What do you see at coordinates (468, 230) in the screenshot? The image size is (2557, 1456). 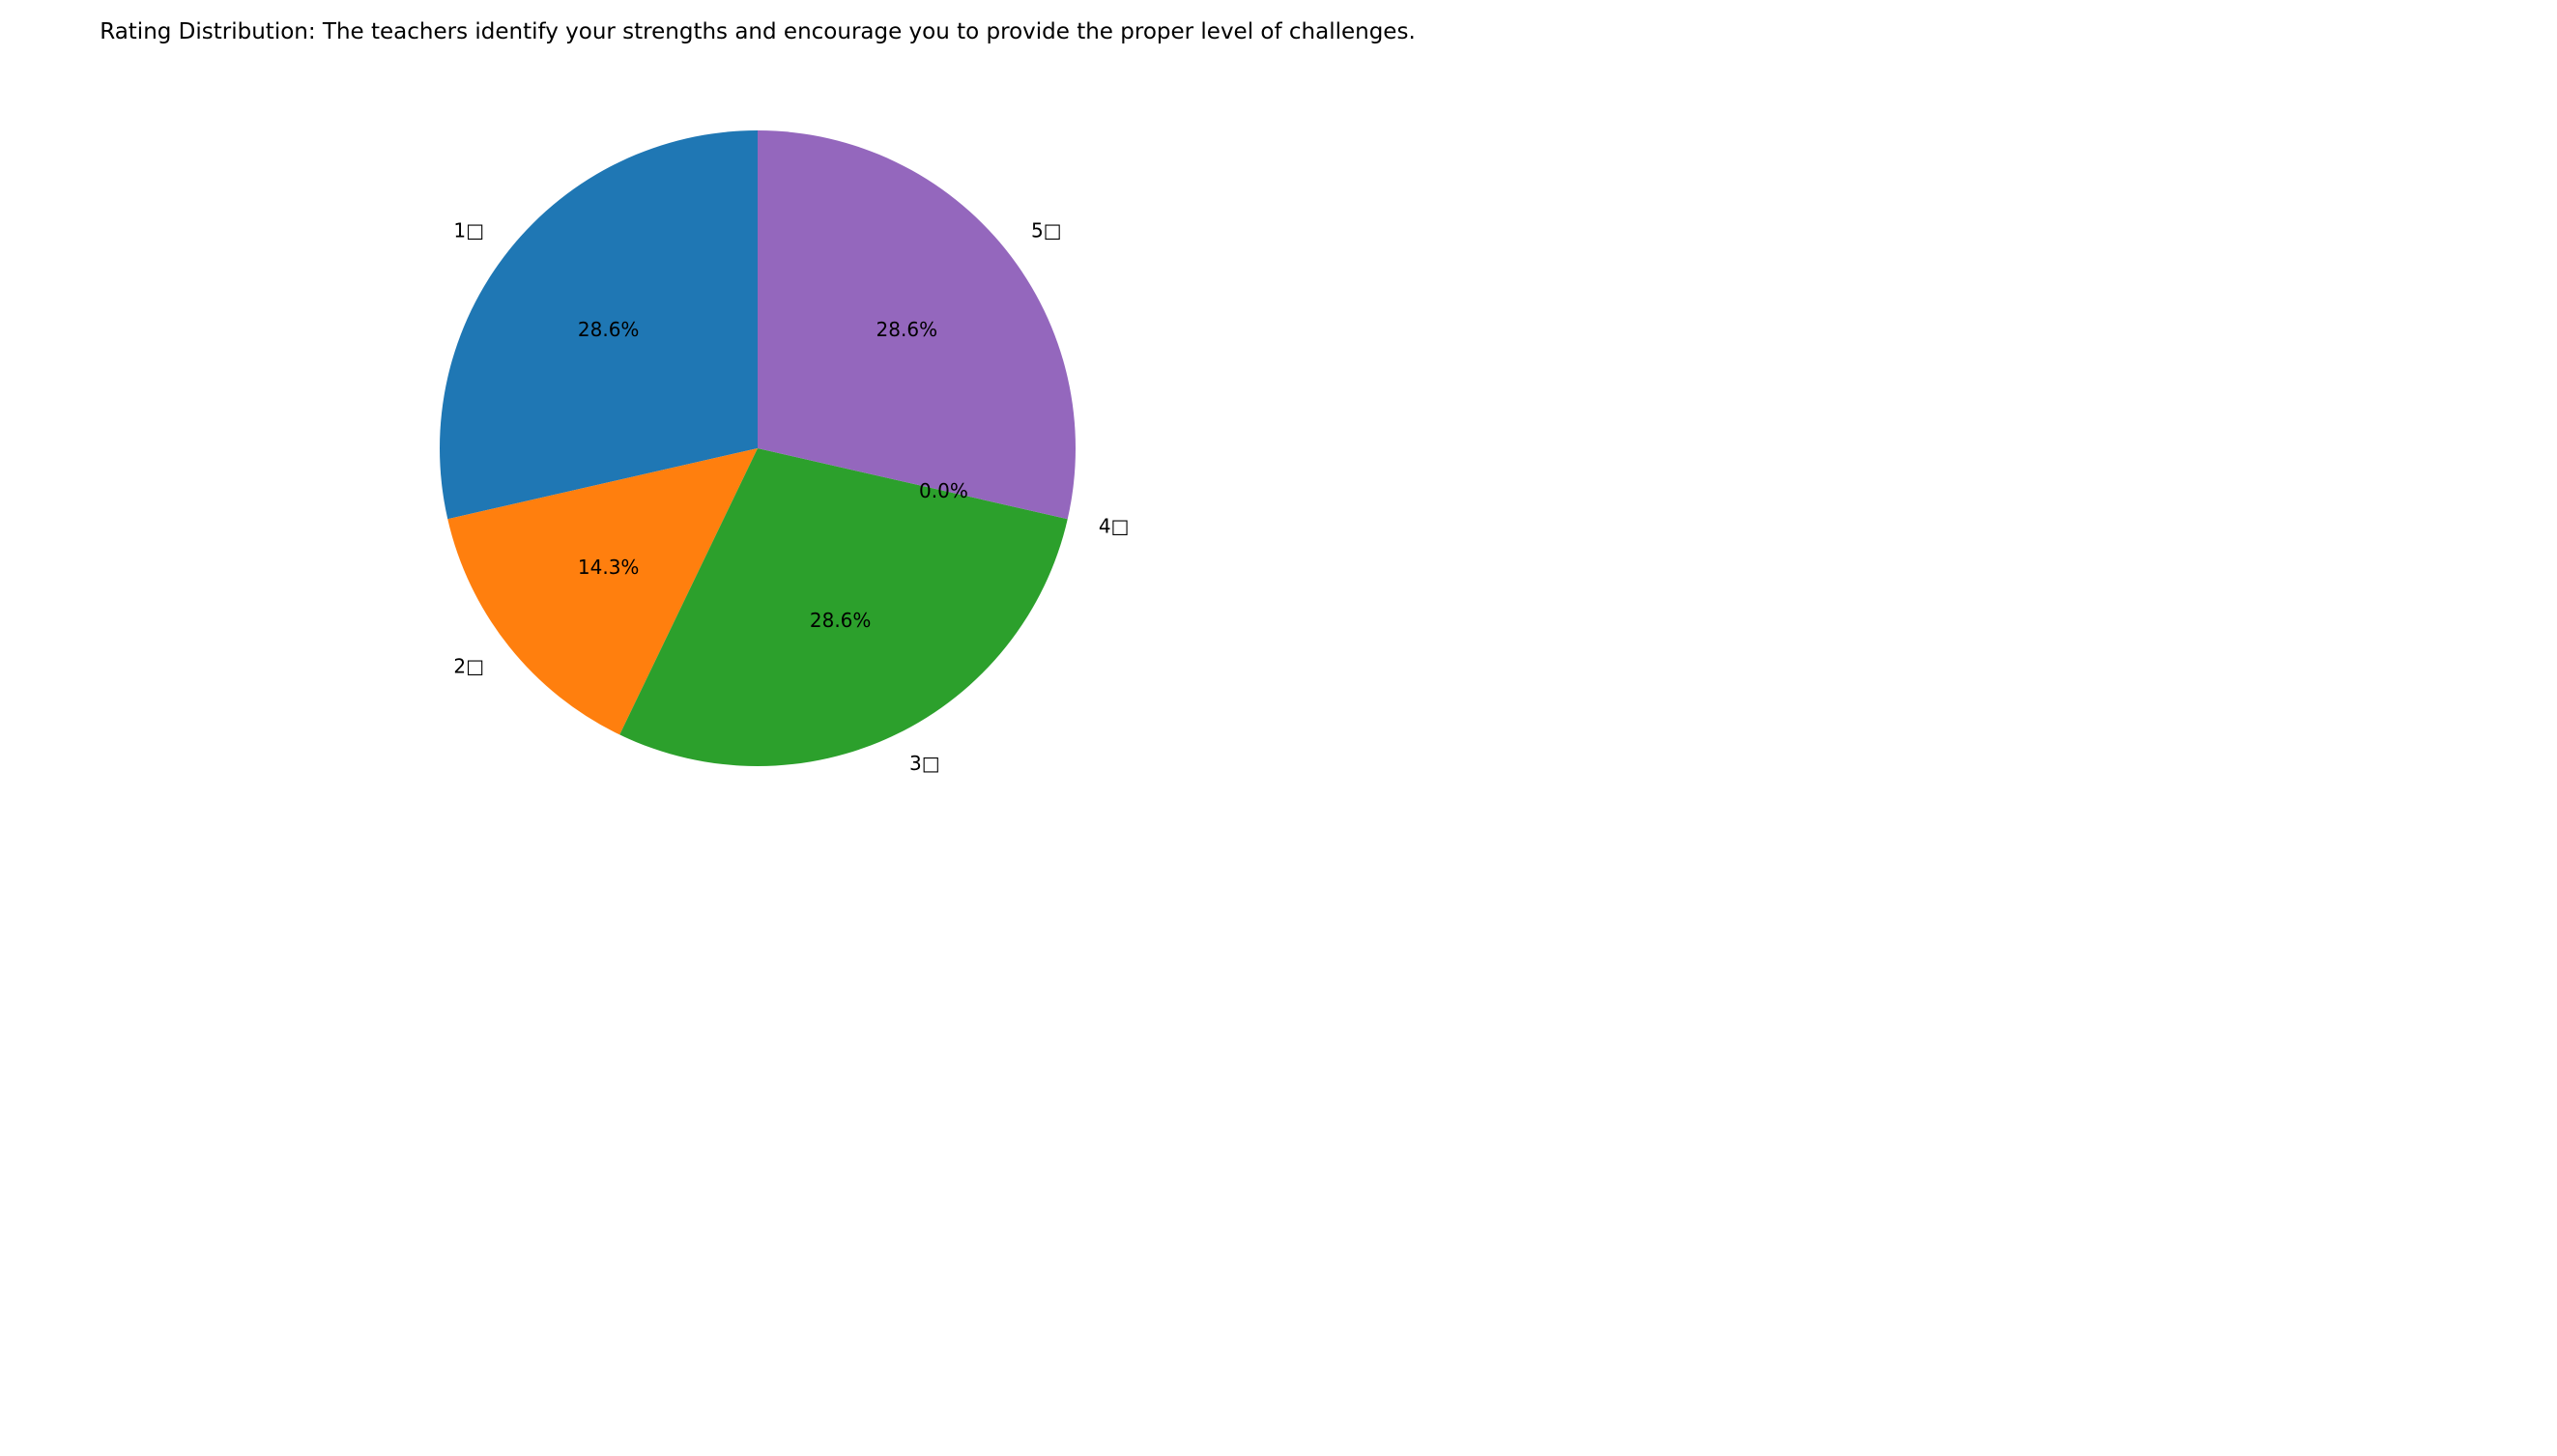 I see `slice-label-1: 1□` at bounding box center [468, 230].